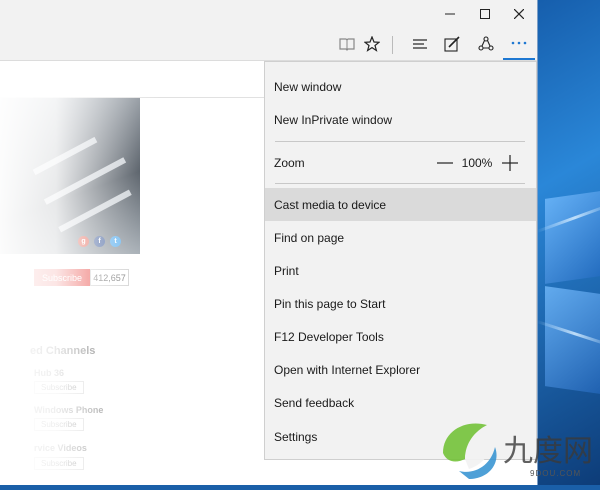  I want to click on facebook-icon: f, so click(99, 241).